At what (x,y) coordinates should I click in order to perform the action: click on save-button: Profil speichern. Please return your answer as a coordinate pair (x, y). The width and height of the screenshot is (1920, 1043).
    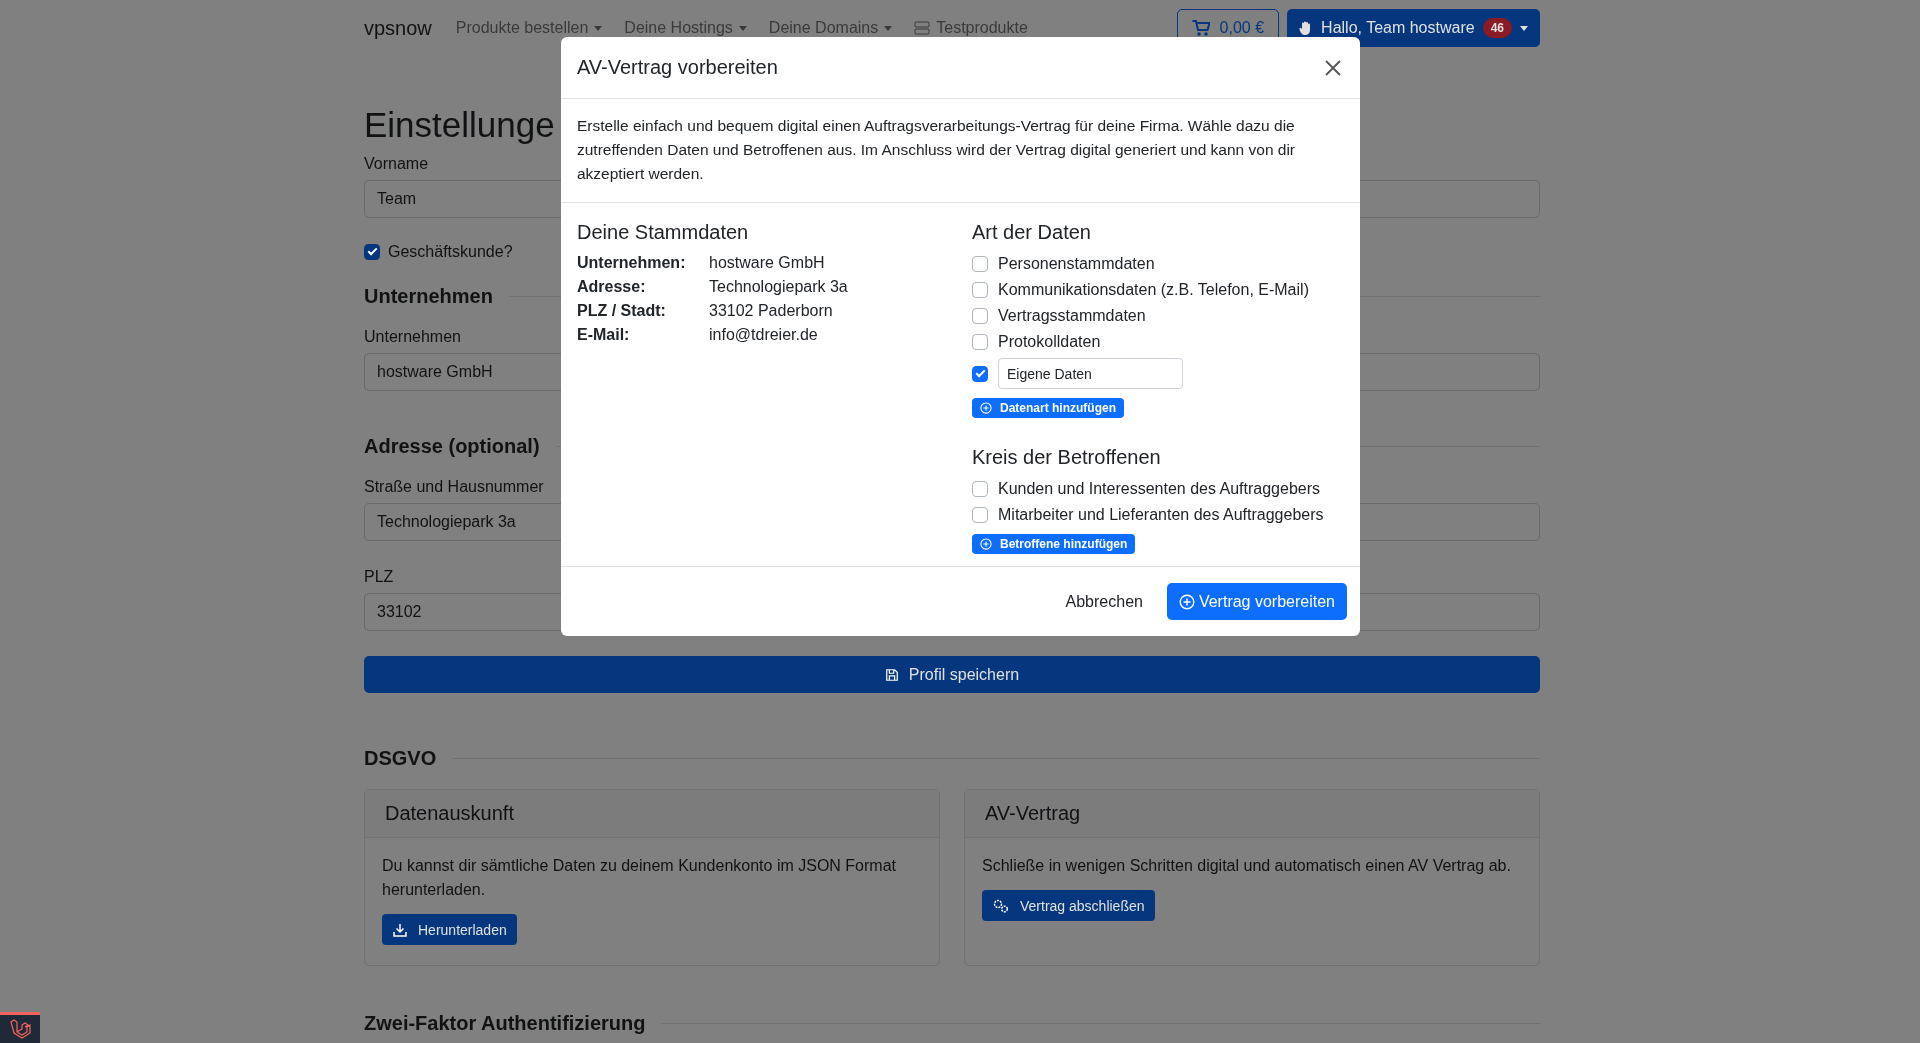
    Looking at the image, I should click on (952, 674).